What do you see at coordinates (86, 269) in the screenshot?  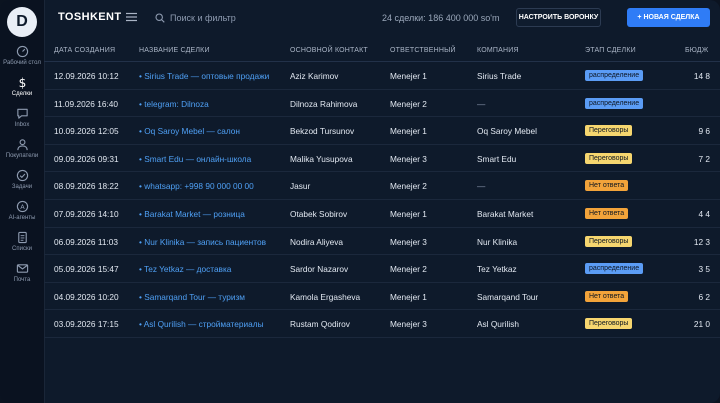 I see `created-date-cell: 05.09.2026 15:47` at bounding box center [86, 269].